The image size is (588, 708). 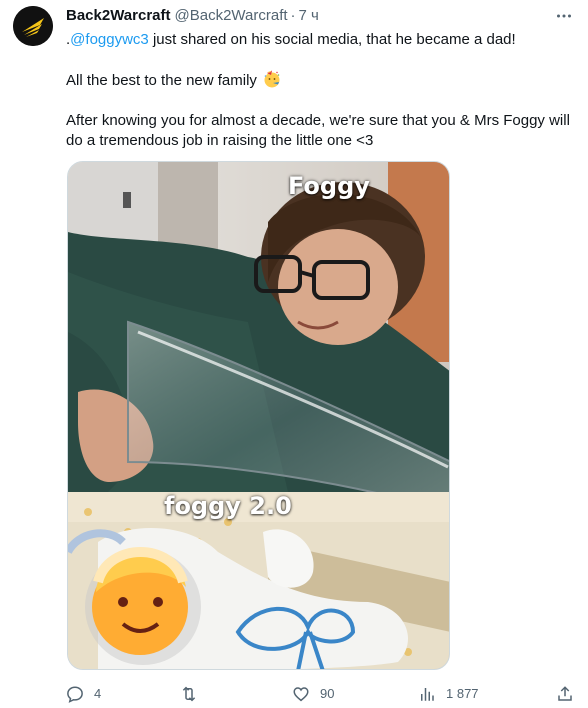 What do you see at coordinates (301, 694) in the screenshot?
I see `heart-icon` at bounding box center [301, 694].